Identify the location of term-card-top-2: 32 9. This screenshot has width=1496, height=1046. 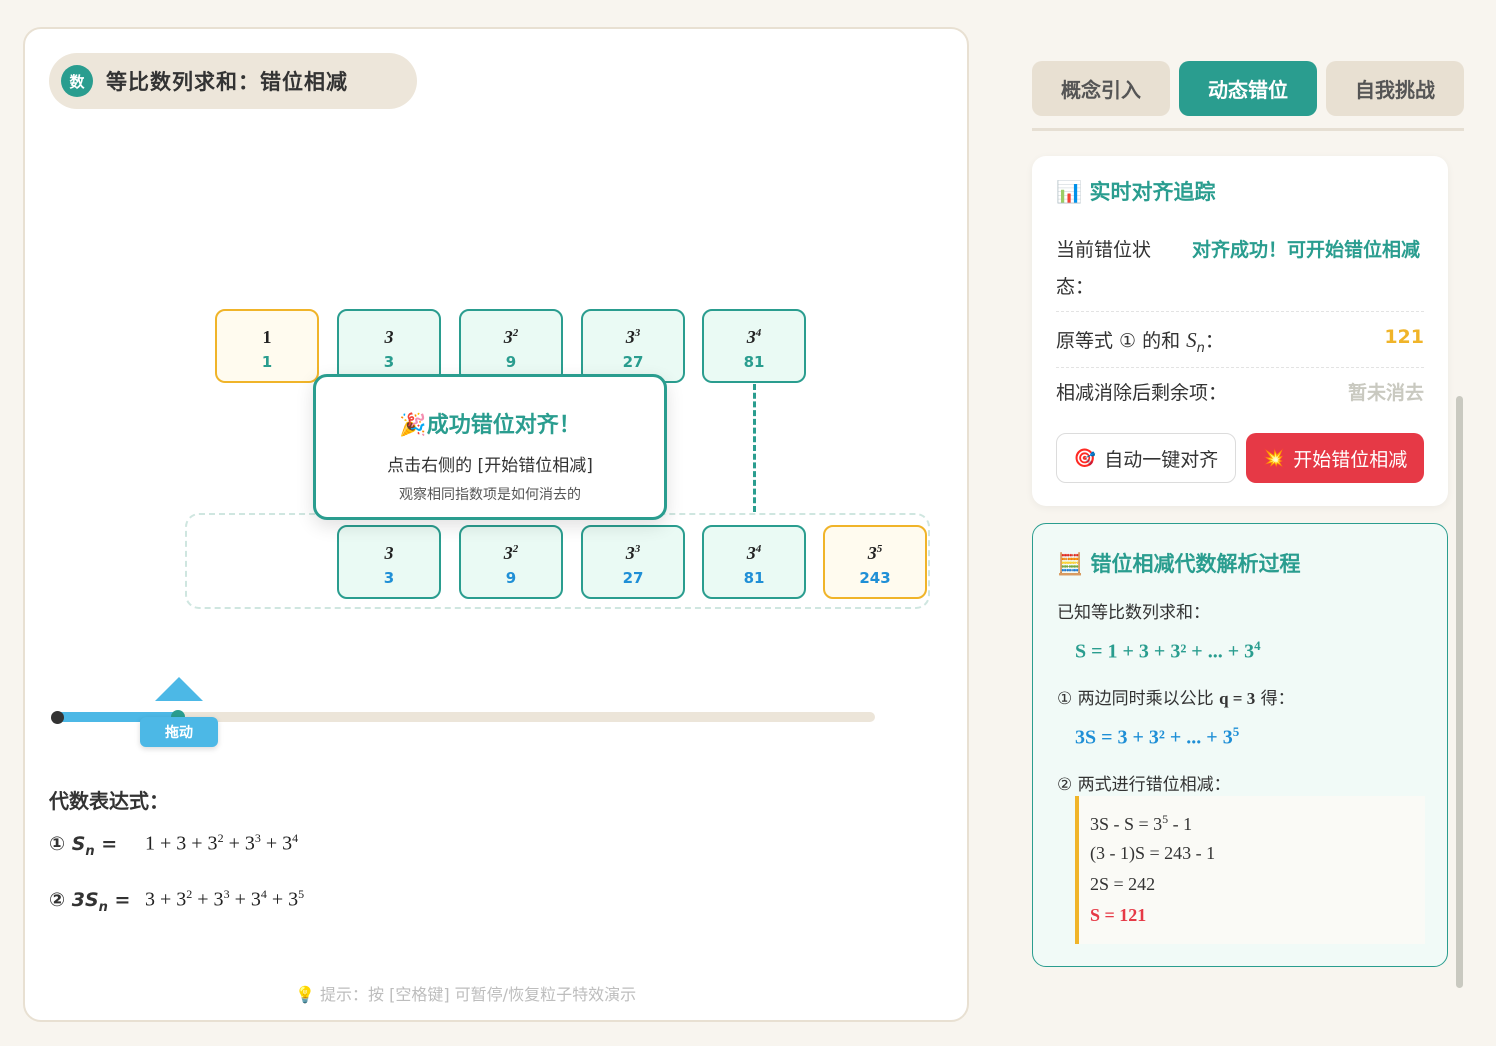
(511, 346).